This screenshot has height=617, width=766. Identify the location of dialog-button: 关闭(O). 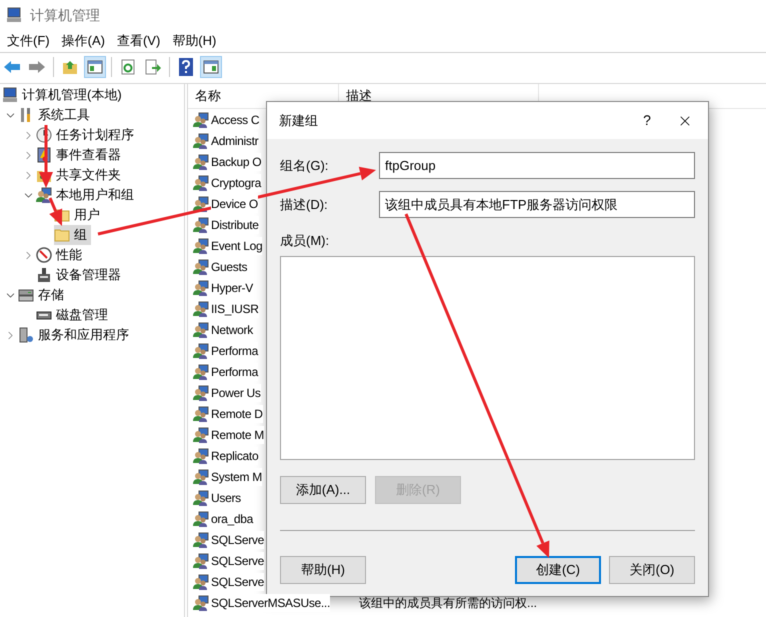
(652, 570).